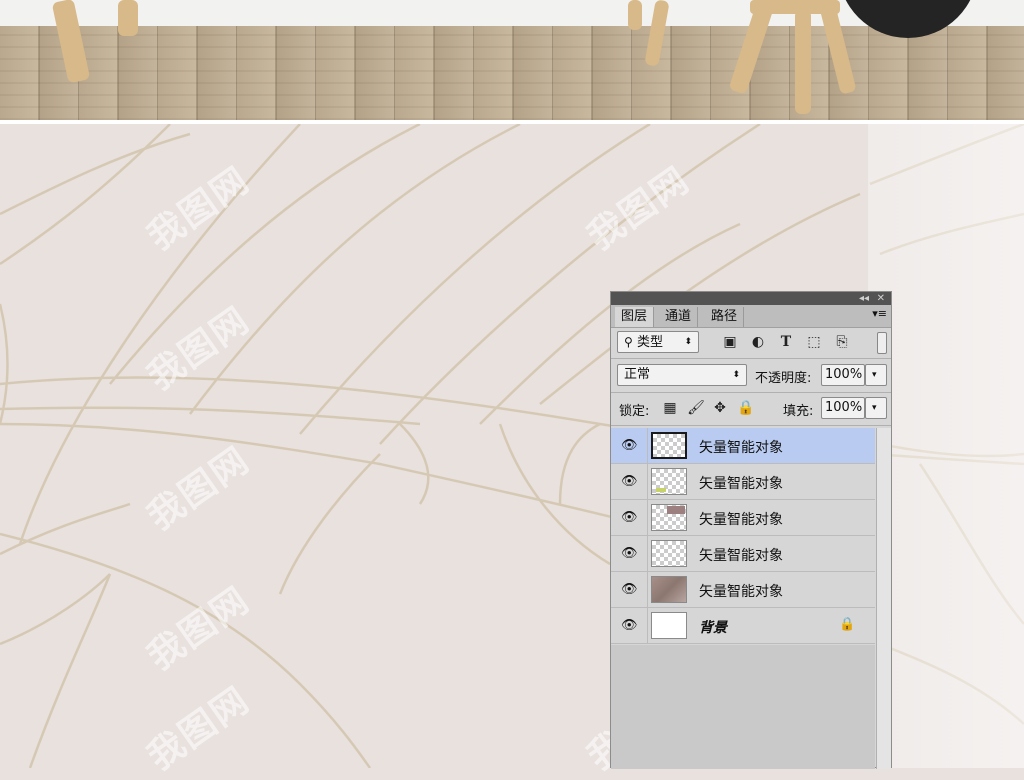 The height and width of the screenshot is (780, 1024). What do you see at coordinates (713, 628) in the screenshot?
I see `layer-name: 背景` at bounding box center [713, 628].